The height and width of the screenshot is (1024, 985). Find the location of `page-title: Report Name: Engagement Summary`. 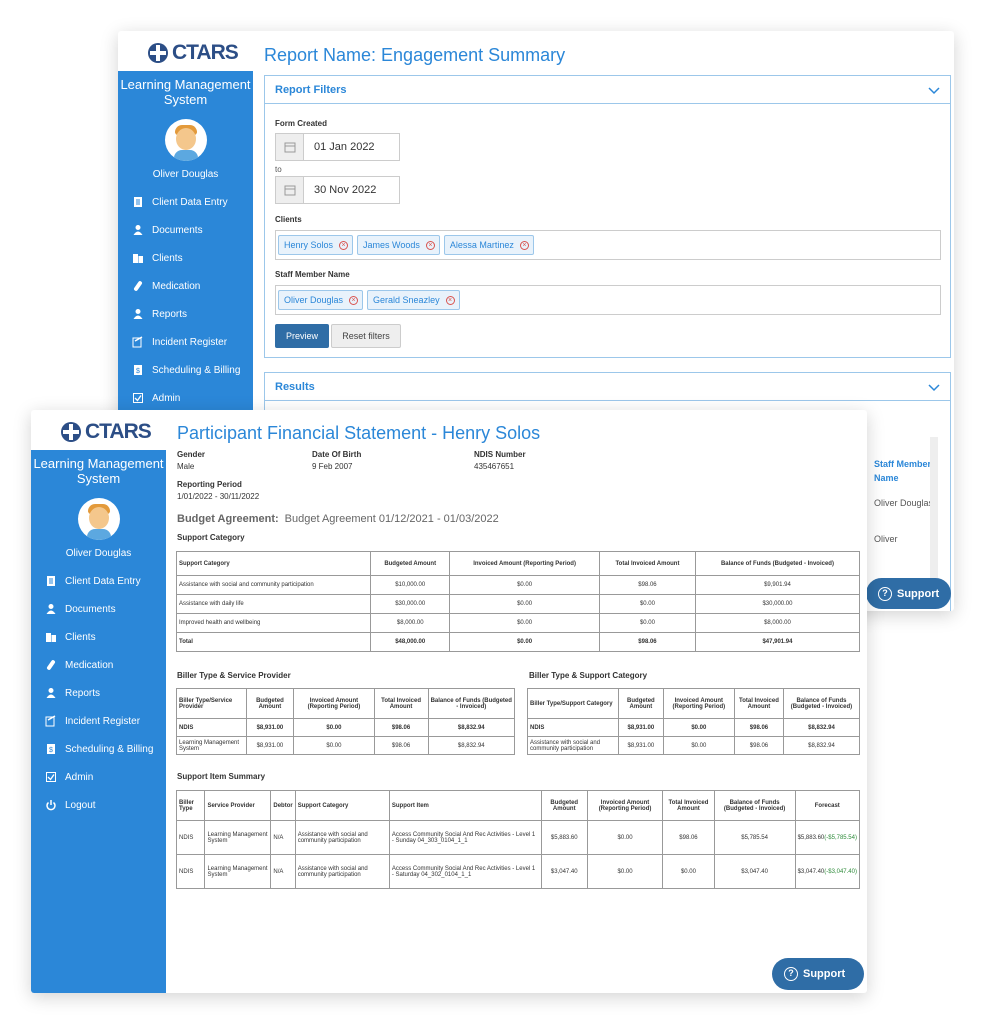

page-title: Report Name: Engagement Summary is located at coordinates (415, 55).